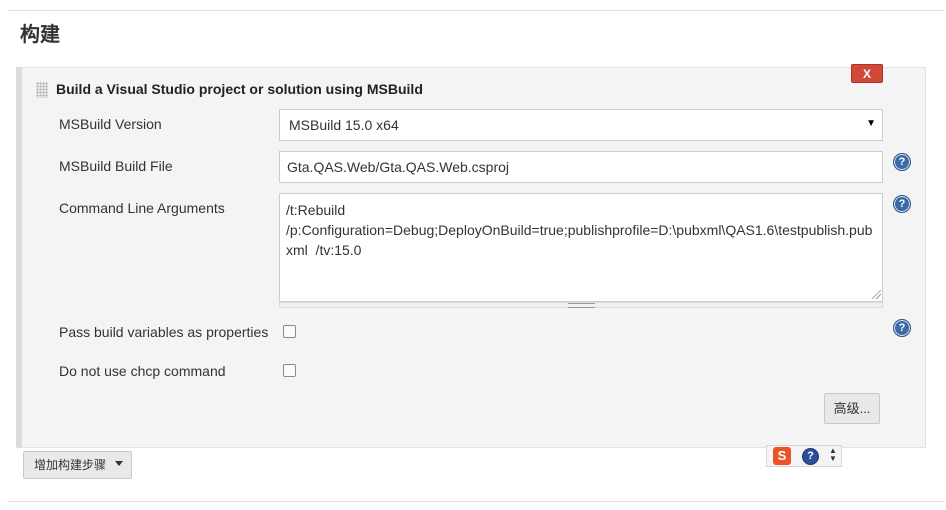  I want to click on command-line-arguments-label: Command Line Arguments, so click(142, 208).